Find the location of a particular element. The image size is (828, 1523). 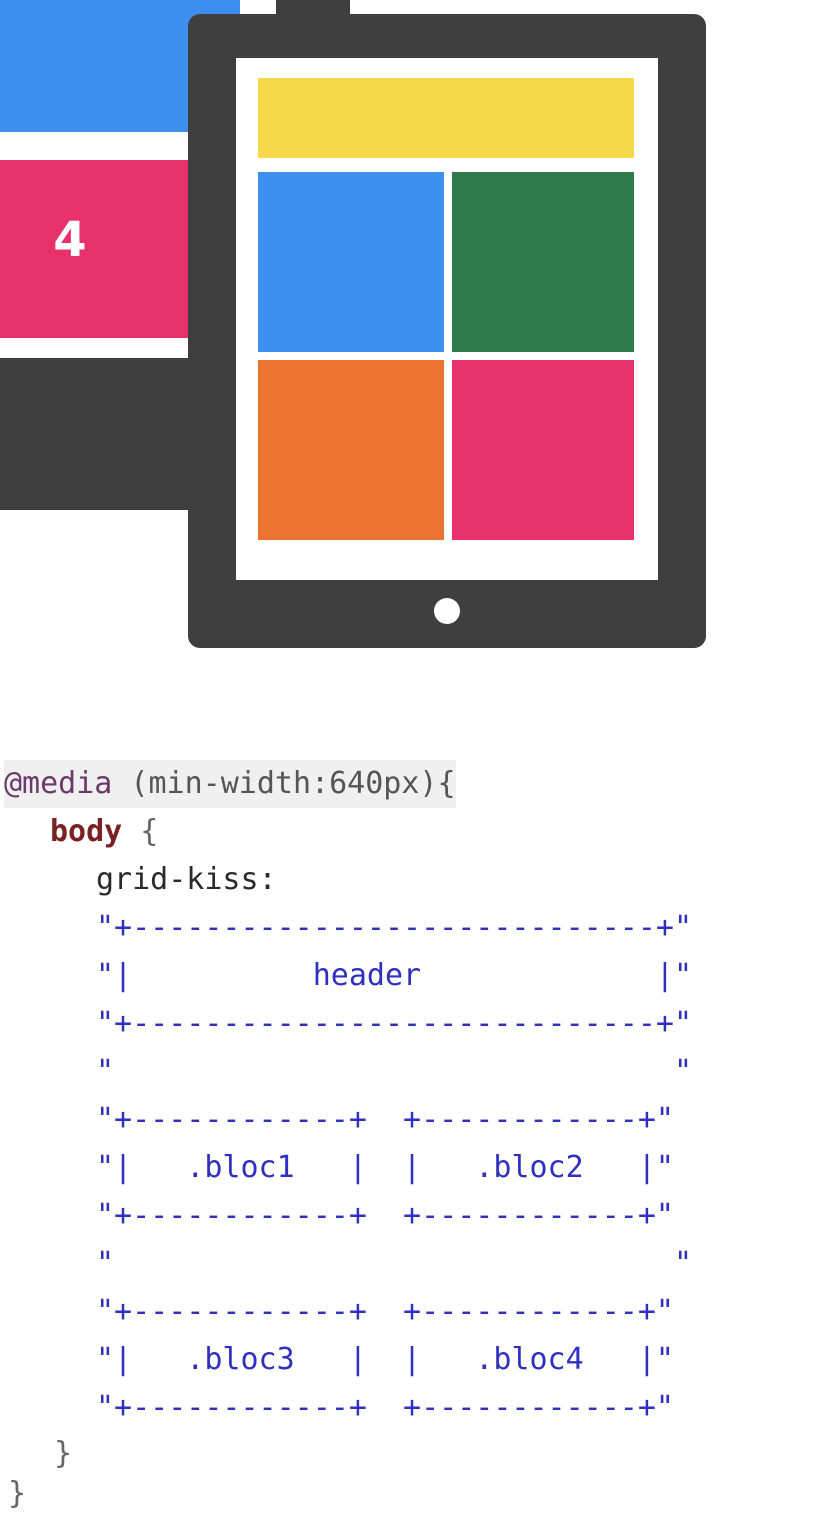

body-selector-line: body { is located at coordinates (104, 832).